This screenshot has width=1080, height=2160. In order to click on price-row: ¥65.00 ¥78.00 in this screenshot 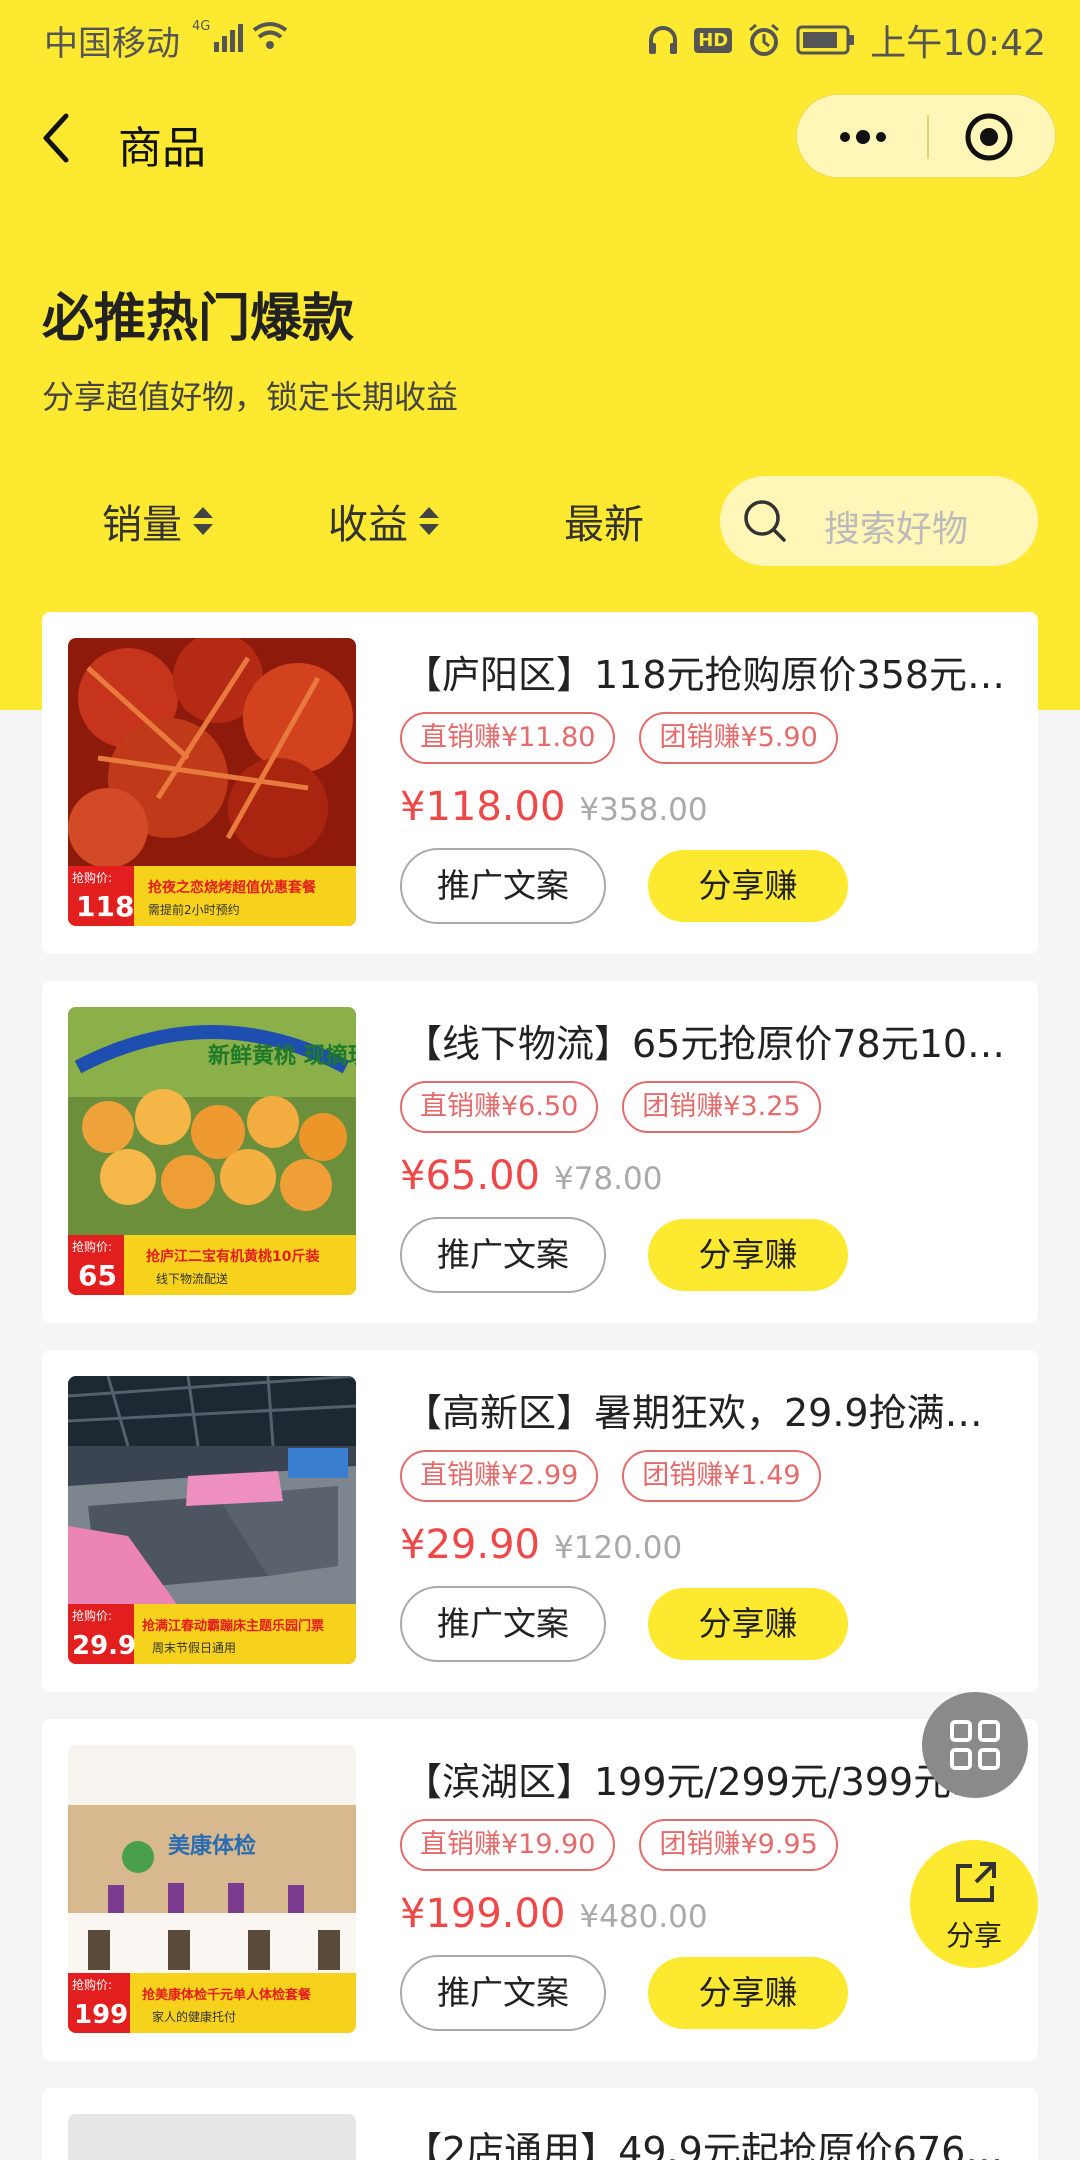, I will do `click(531, 1176)`.